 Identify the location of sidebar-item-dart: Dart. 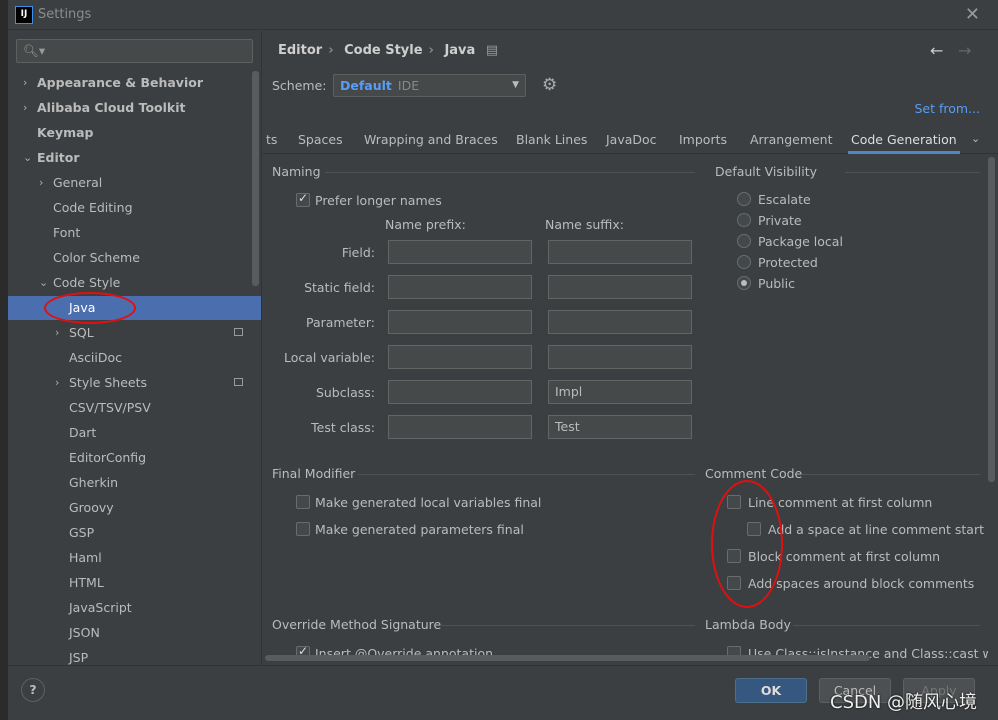
(134, 433).